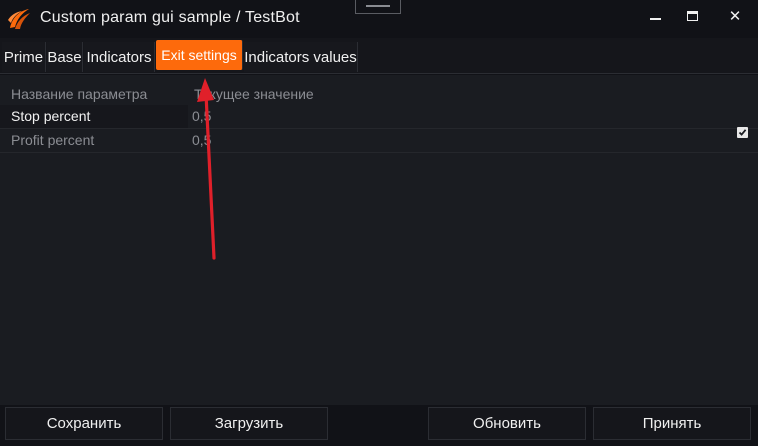 The image size is (758, 446). What do you see at coordinates (379, 425) in the screenshot?
I see `footer-bar: Сохранить Загрузить Обновить Принять` at bounding box center [379, 425].